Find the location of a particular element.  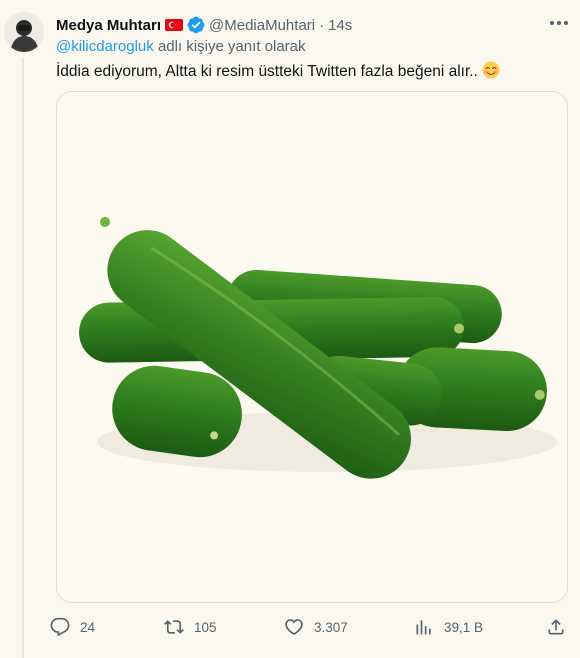

reply-context-text: adlı kişiye yanıt olarak is located at coordinates (231, 46).